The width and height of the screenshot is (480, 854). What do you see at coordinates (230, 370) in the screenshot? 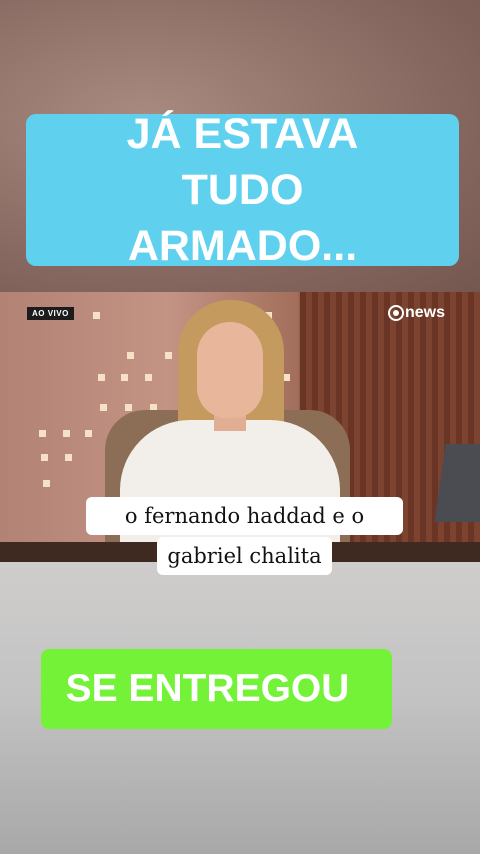
I see `presenter-face` at bounding box center [230, 370].